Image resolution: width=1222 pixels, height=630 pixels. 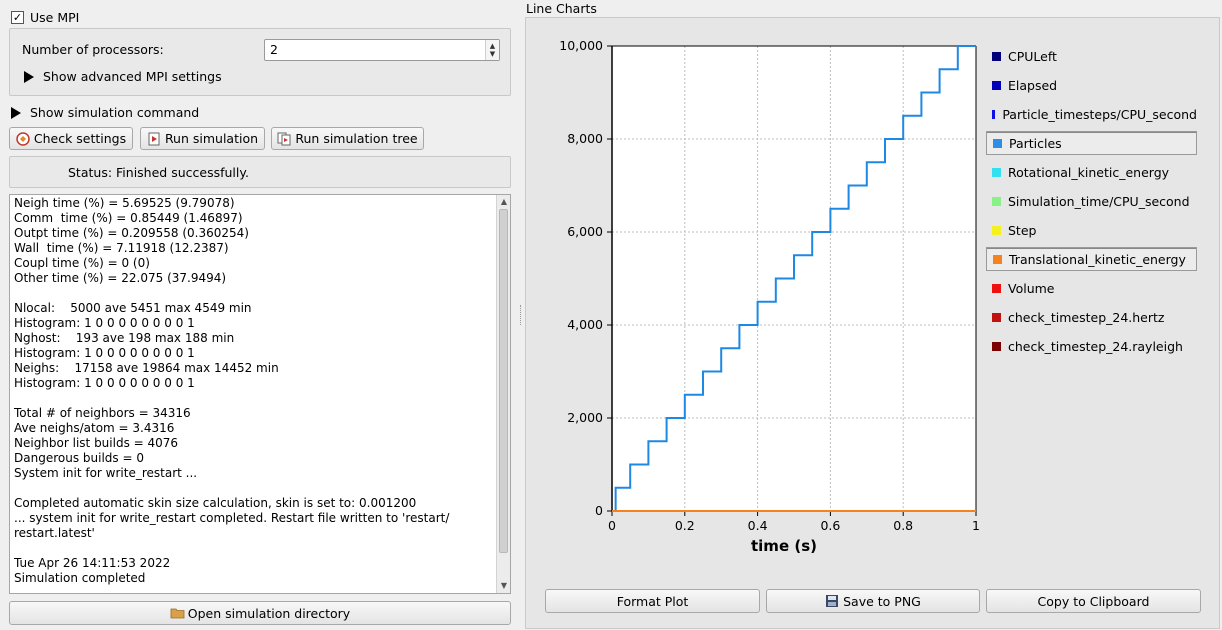 What do you see at coordinates (581, 45) in the screenshot?
I see `y-tick-label: 10,000` at bounding box center [581, 45].